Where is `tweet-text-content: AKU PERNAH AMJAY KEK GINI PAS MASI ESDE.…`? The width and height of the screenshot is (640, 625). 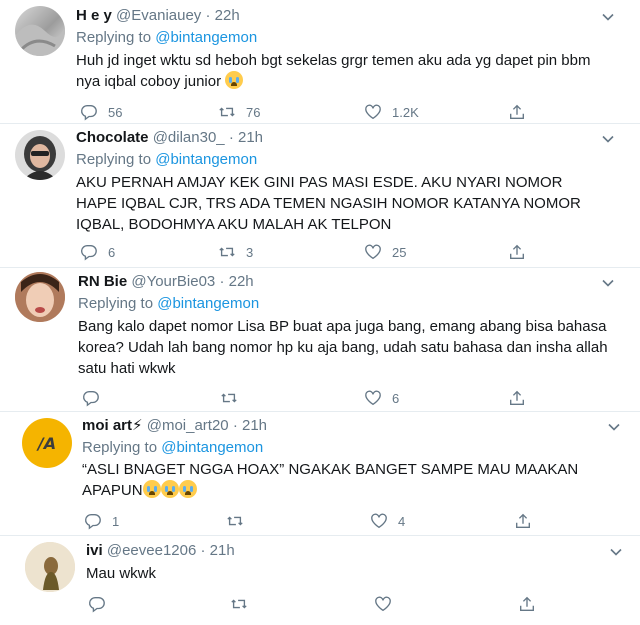 tweet-text-content: AKU PERNAH AMJAY KEK GINI PAS MASI ESDE.… is located at coordinates (328, 203).